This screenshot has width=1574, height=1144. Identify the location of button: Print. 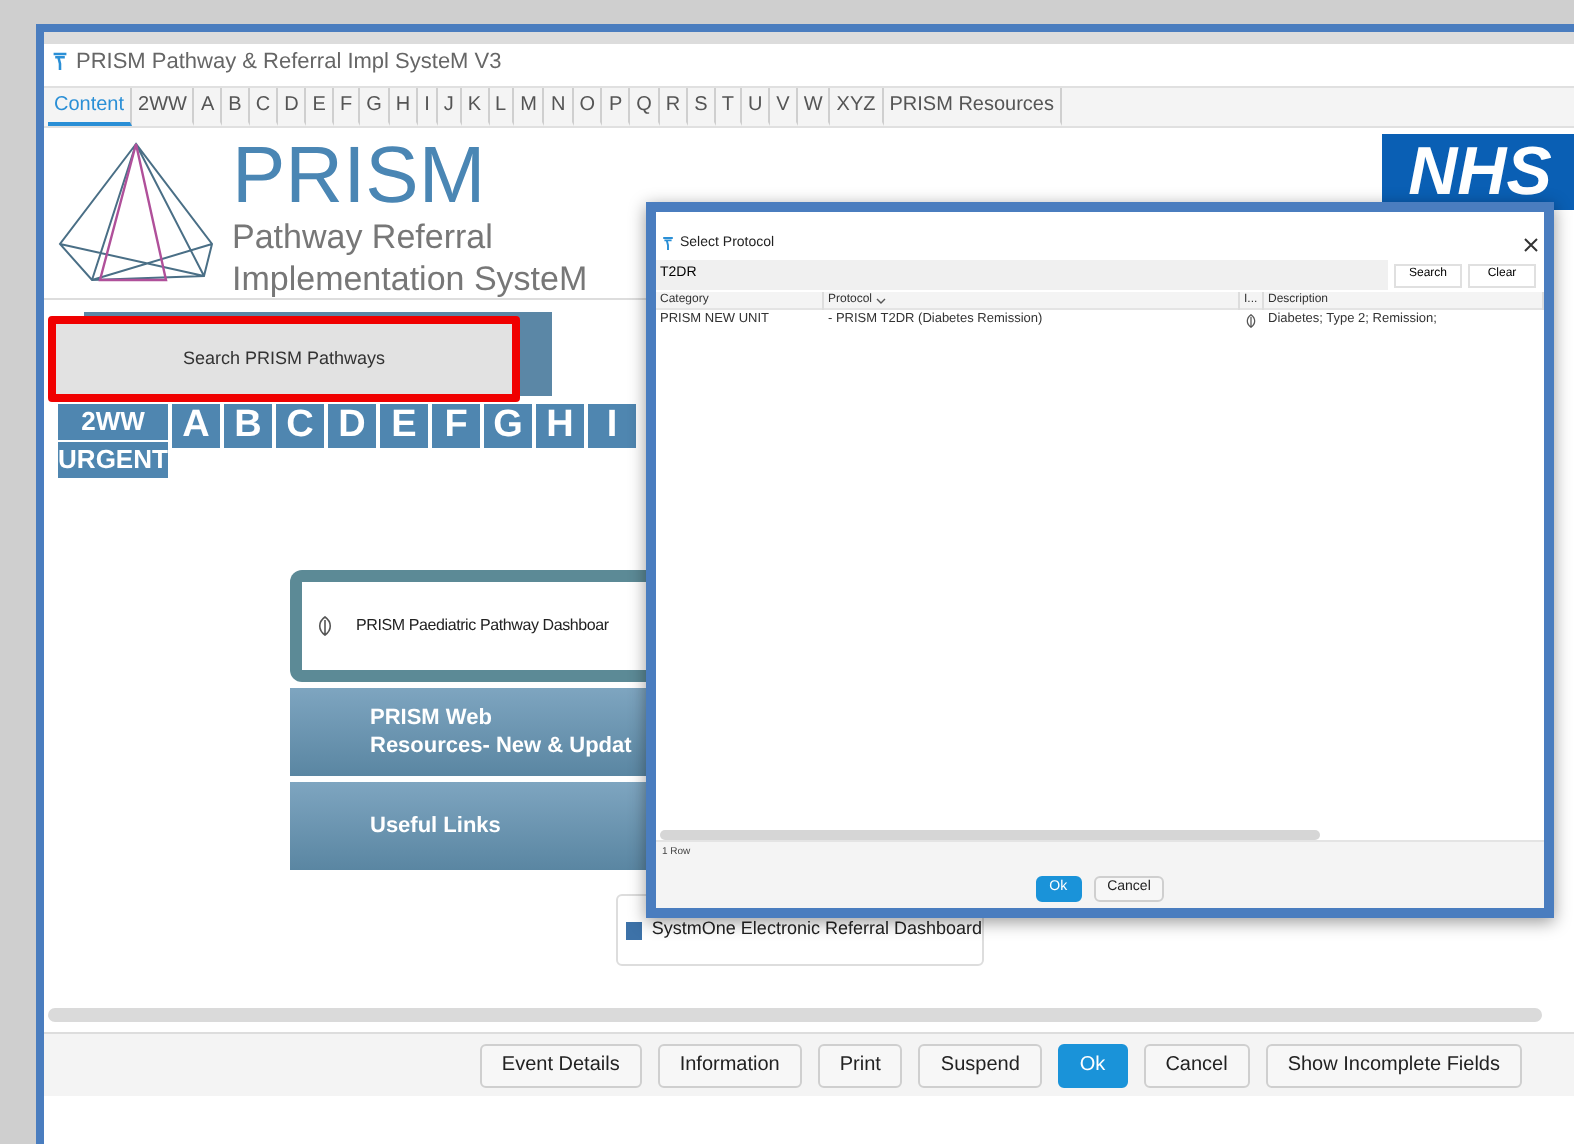
(860, 1065).